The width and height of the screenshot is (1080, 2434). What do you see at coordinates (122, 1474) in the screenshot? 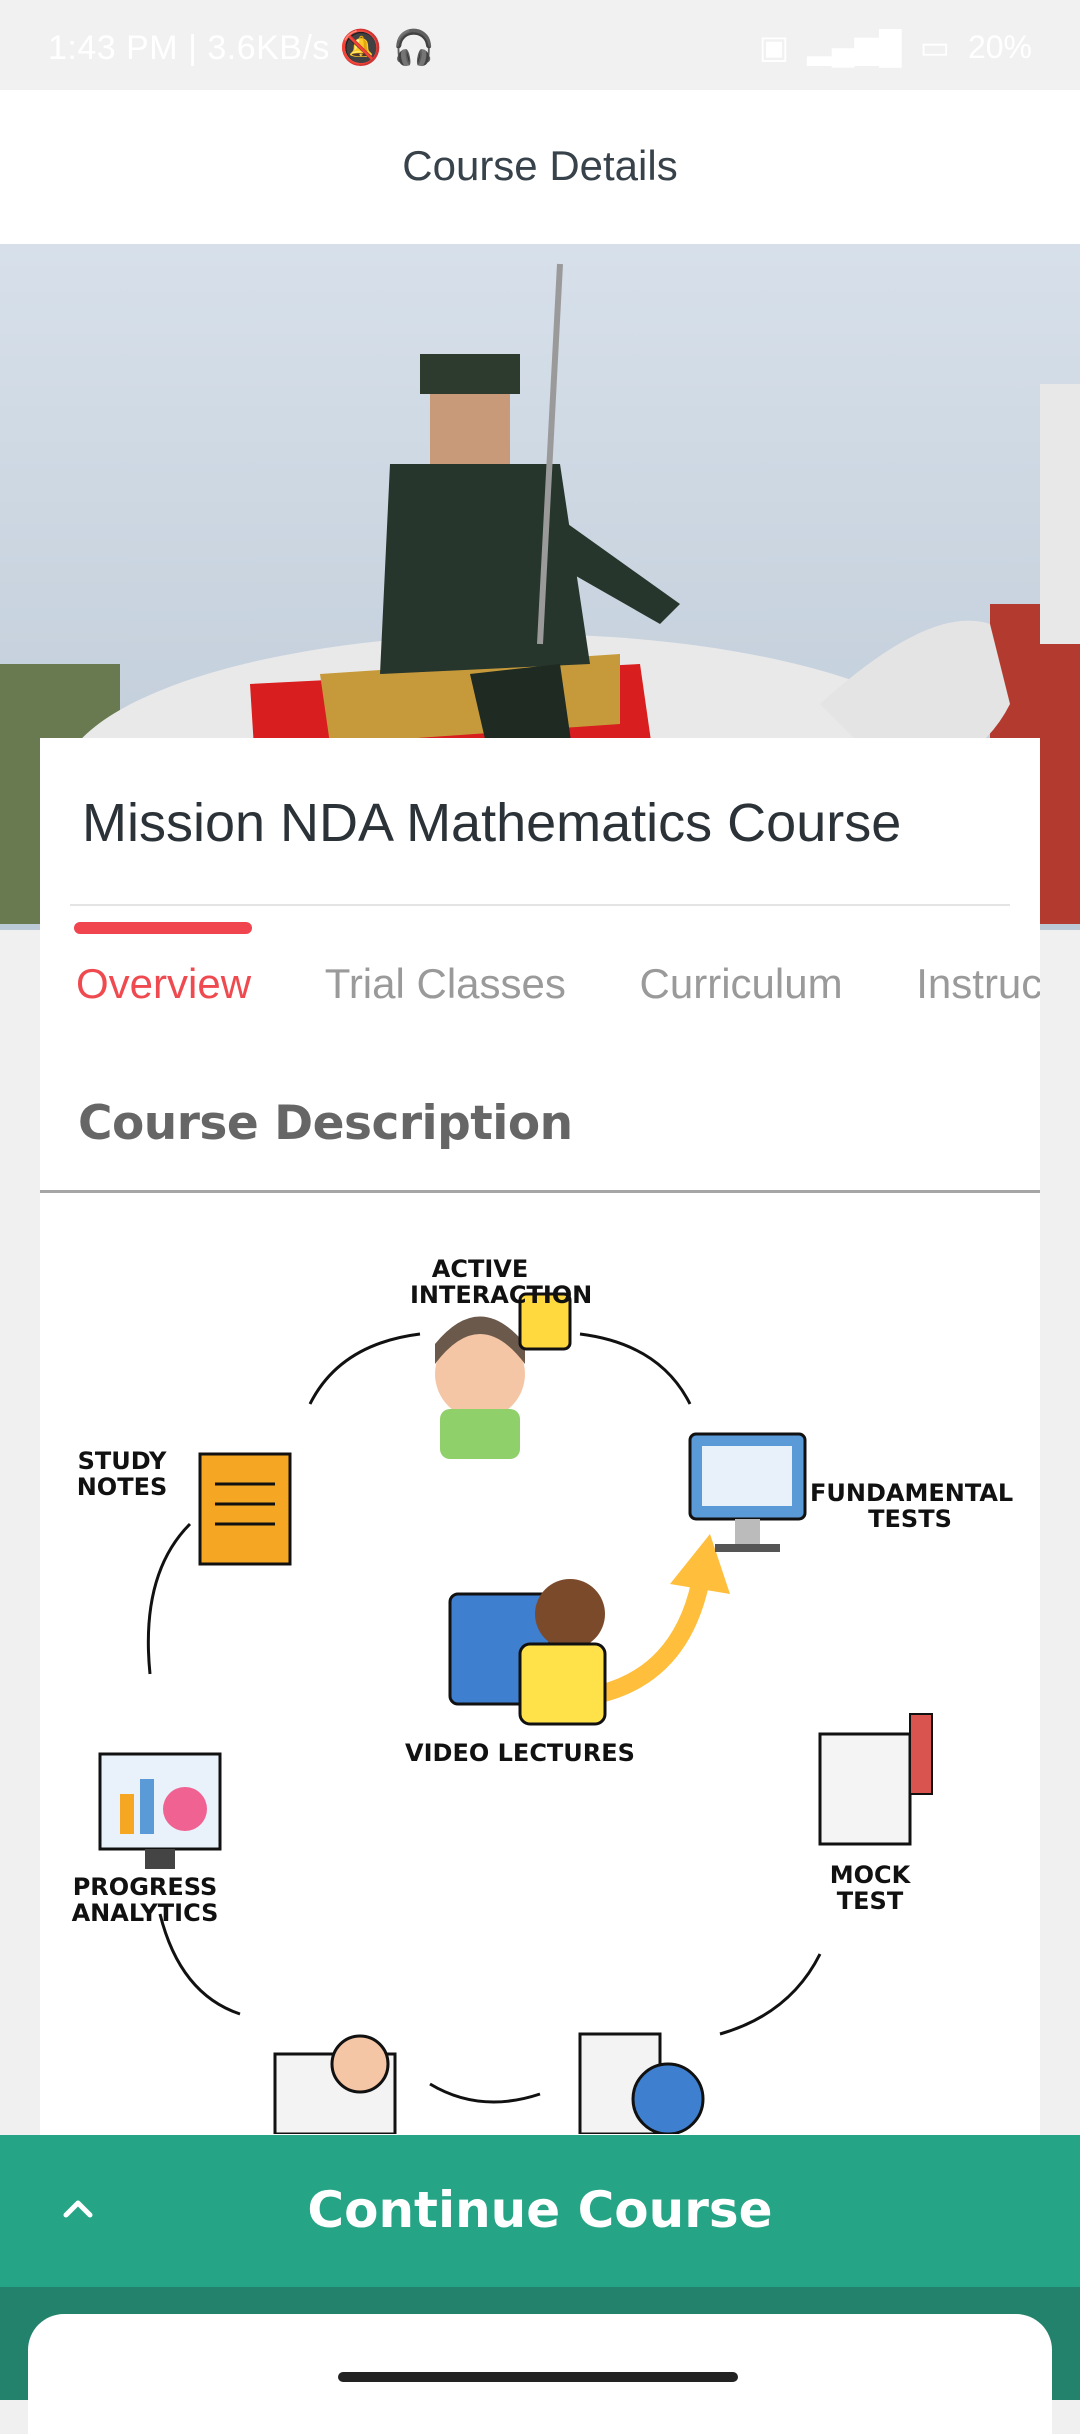
I see `label-study-notes: STUDY NOTES` at bounding box center [122, 1474].